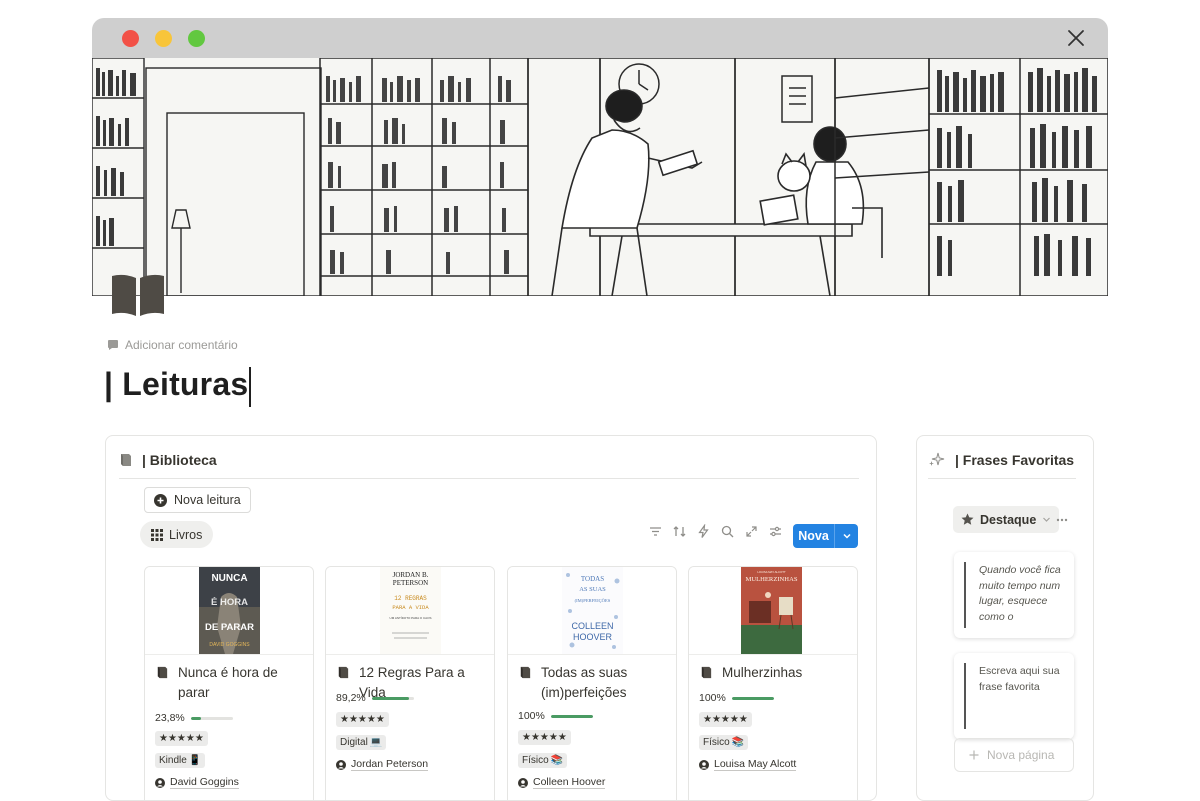 This screenshot has width=1200, height=801. I want to click on filter-destaque-label: Destaque, so click(1008, 519).